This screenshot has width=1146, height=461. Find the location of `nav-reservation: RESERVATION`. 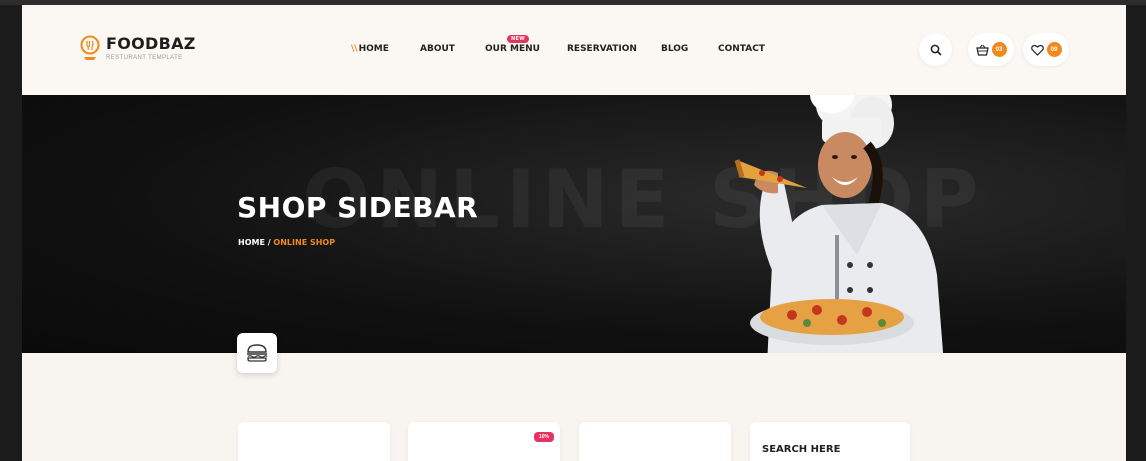

nav-reservation: RESERVATION is located at coordinates (602, 49).